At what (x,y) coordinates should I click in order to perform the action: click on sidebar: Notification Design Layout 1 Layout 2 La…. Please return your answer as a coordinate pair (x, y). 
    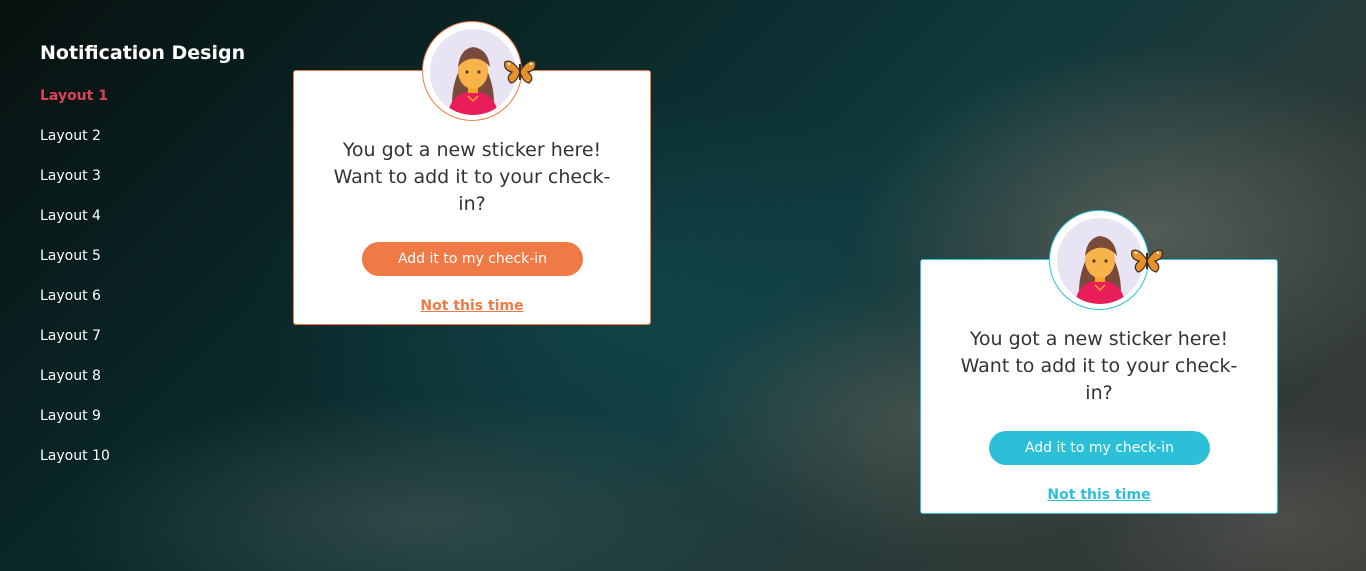
    Looking at the image, I should click on (142, 262).